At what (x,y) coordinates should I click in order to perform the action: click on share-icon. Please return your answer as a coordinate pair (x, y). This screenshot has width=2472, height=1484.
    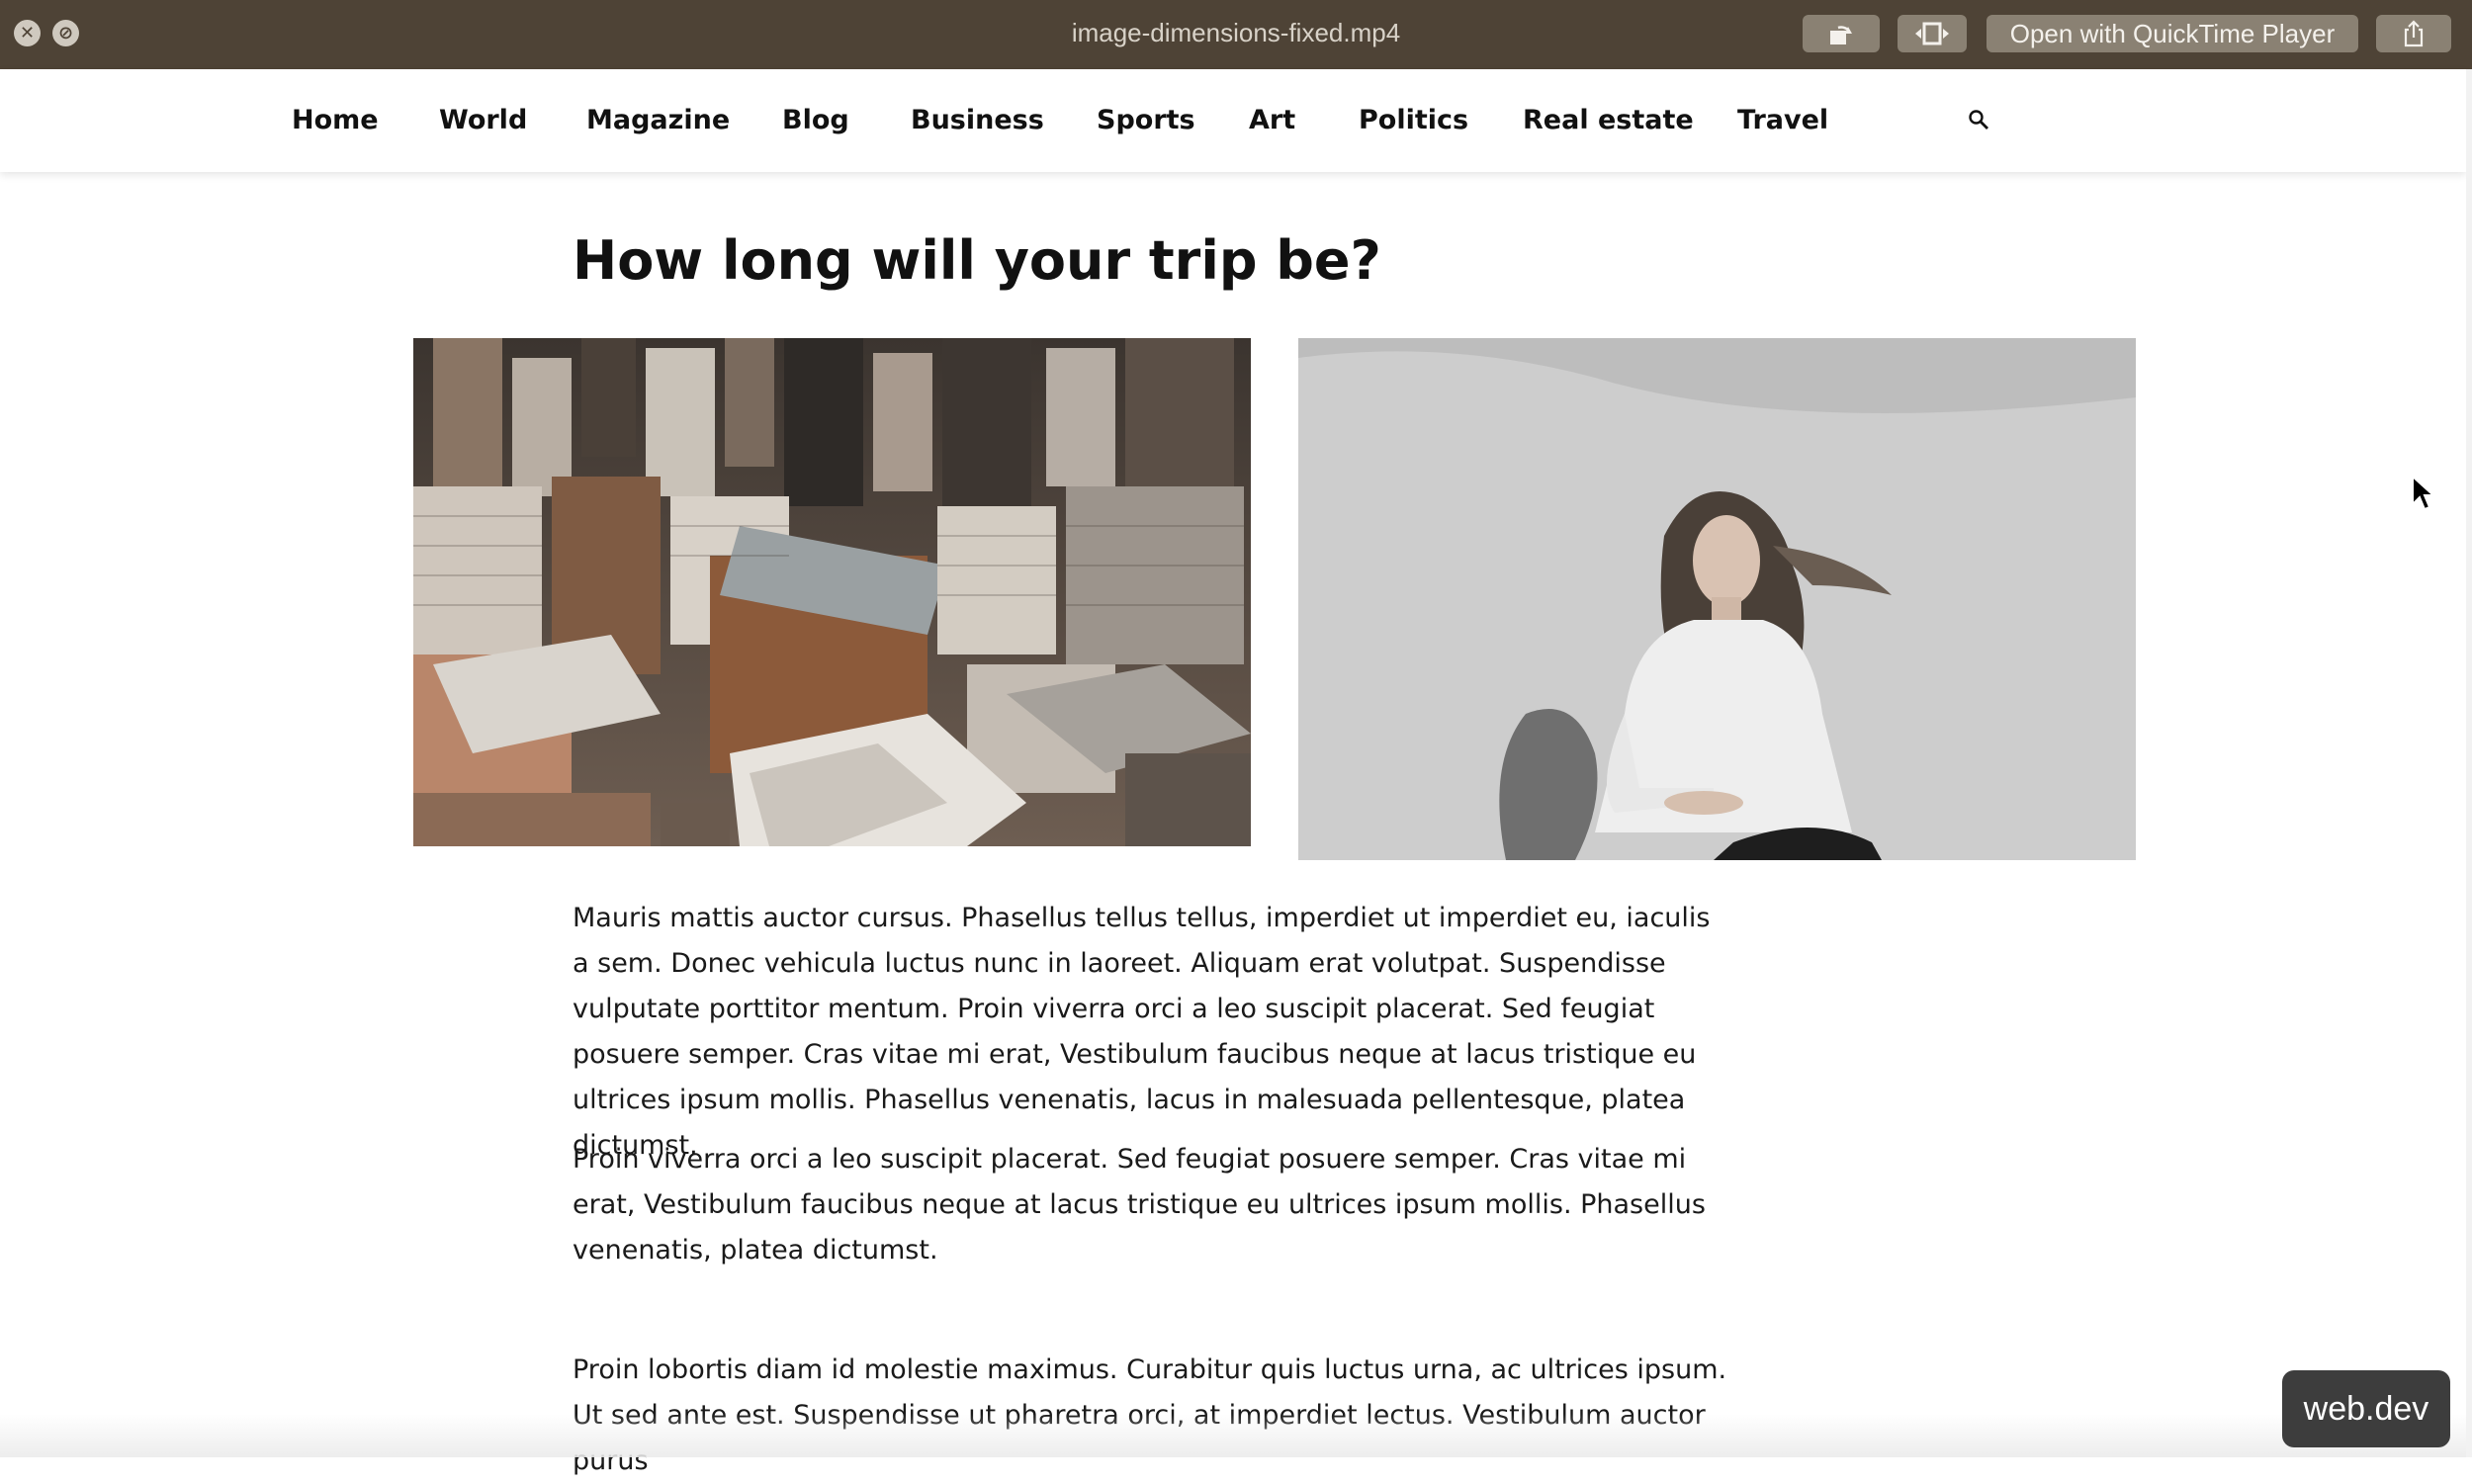
    Looking at the image, I should click on (2414, 33).